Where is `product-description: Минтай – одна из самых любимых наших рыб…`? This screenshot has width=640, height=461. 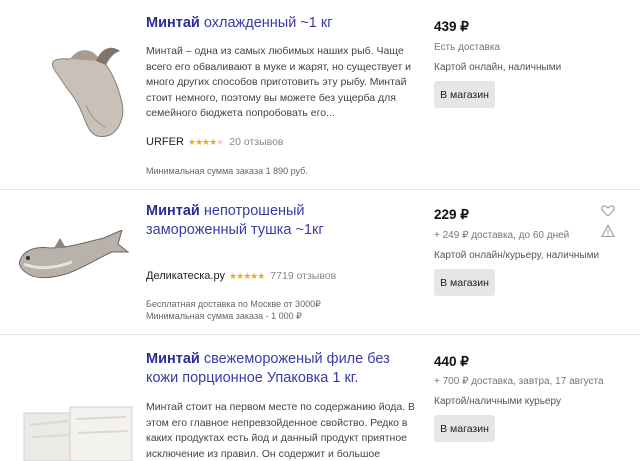 product-description: Минтай – одна из самых любимых наших рыб… is located at coordinates (279, 82).